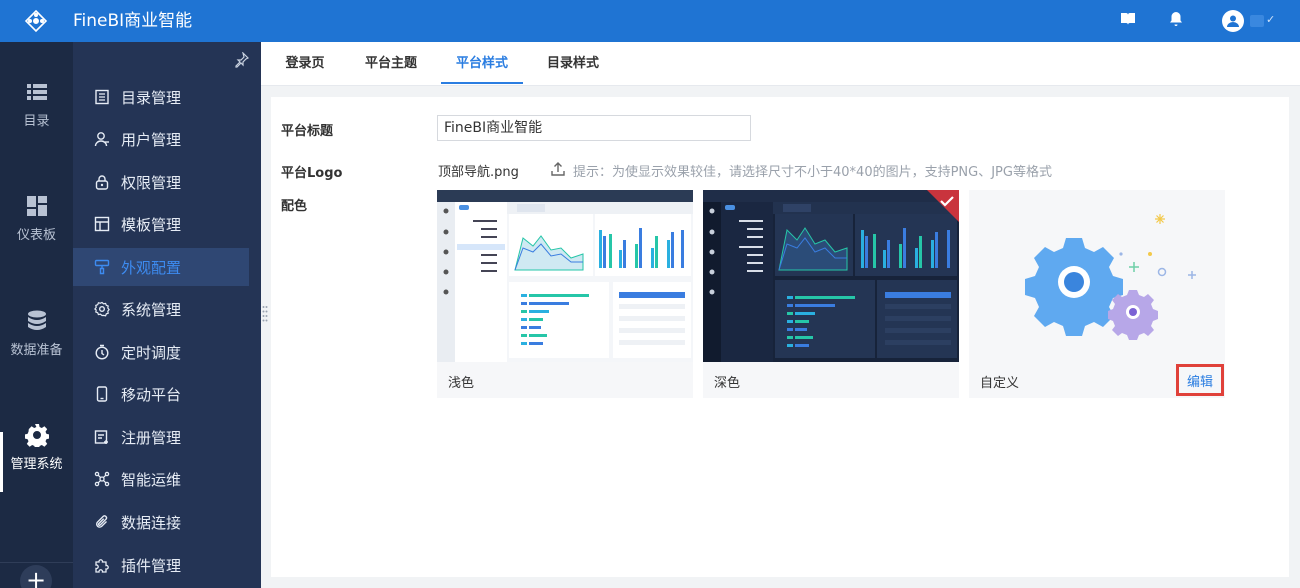 The height and width of the screenshot is (588, 1300). I want to click on menu-item-scheduling: 定时调度, so click(161, 352).